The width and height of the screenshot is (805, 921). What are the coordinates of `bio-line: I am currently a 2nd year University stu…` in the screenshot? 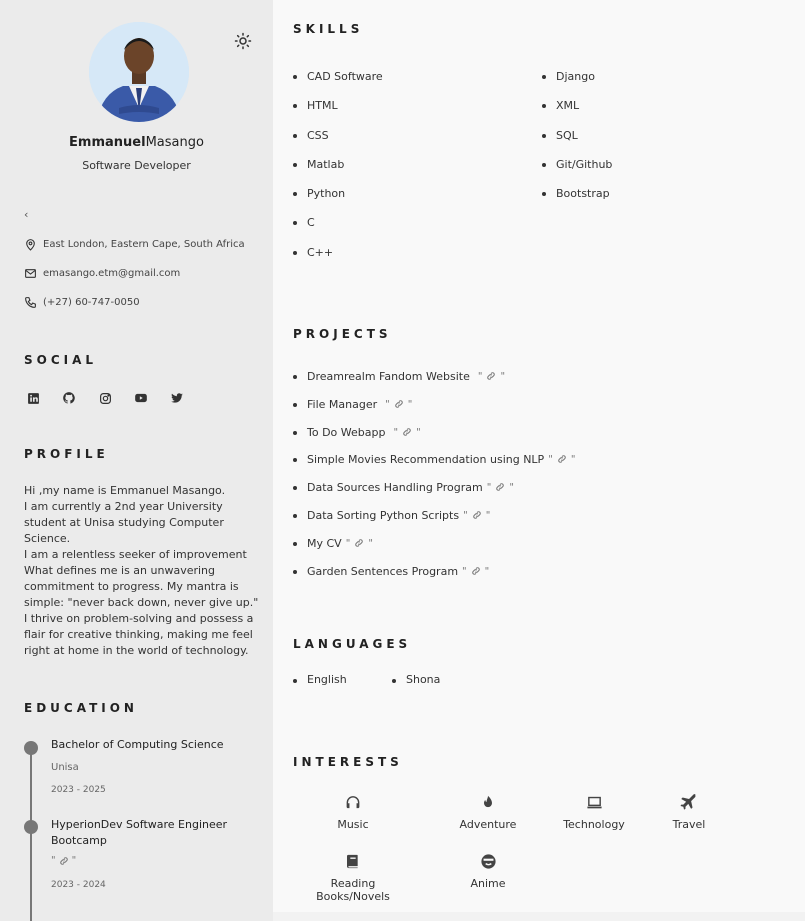 It's located at (124, 522).